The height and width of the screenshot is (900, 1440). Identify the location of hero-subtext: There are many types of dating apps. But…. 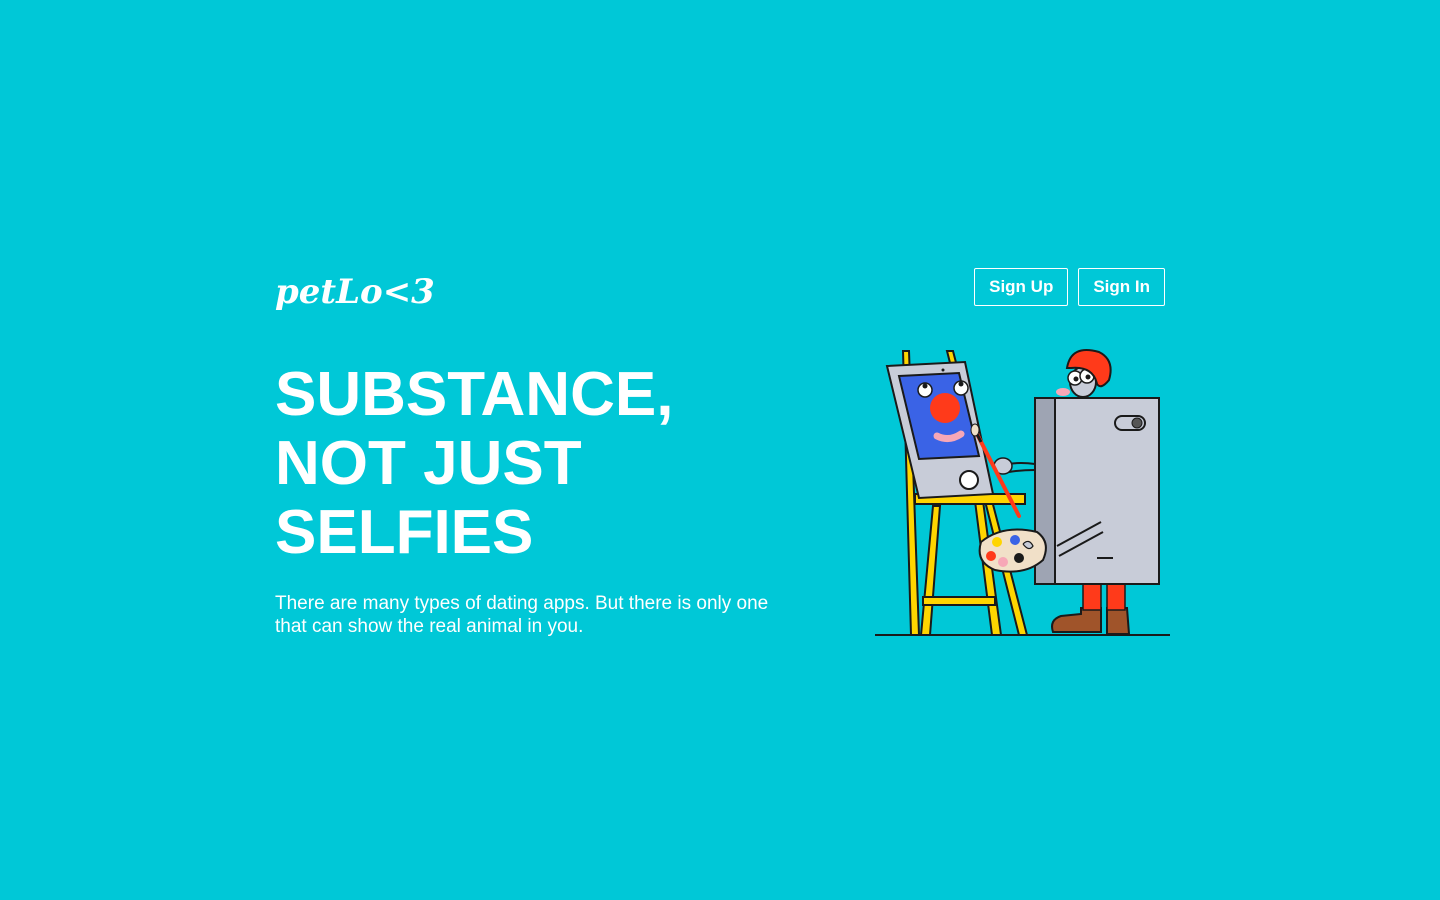
(522, 615).